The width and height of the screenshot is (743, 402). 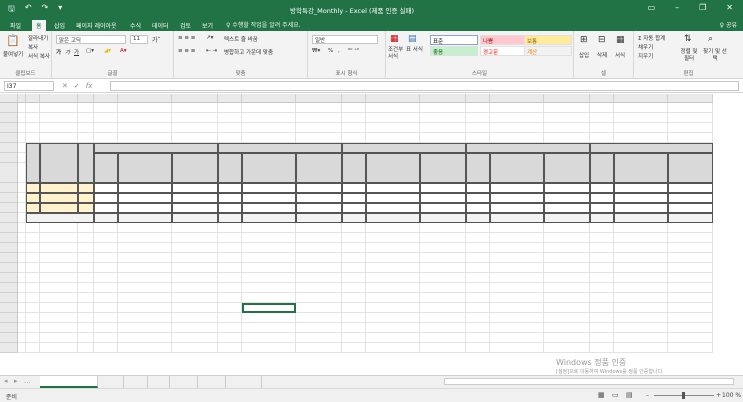 I want to click on sort-filter-button: 정렬 및 필터, so click(x=689, y=56).